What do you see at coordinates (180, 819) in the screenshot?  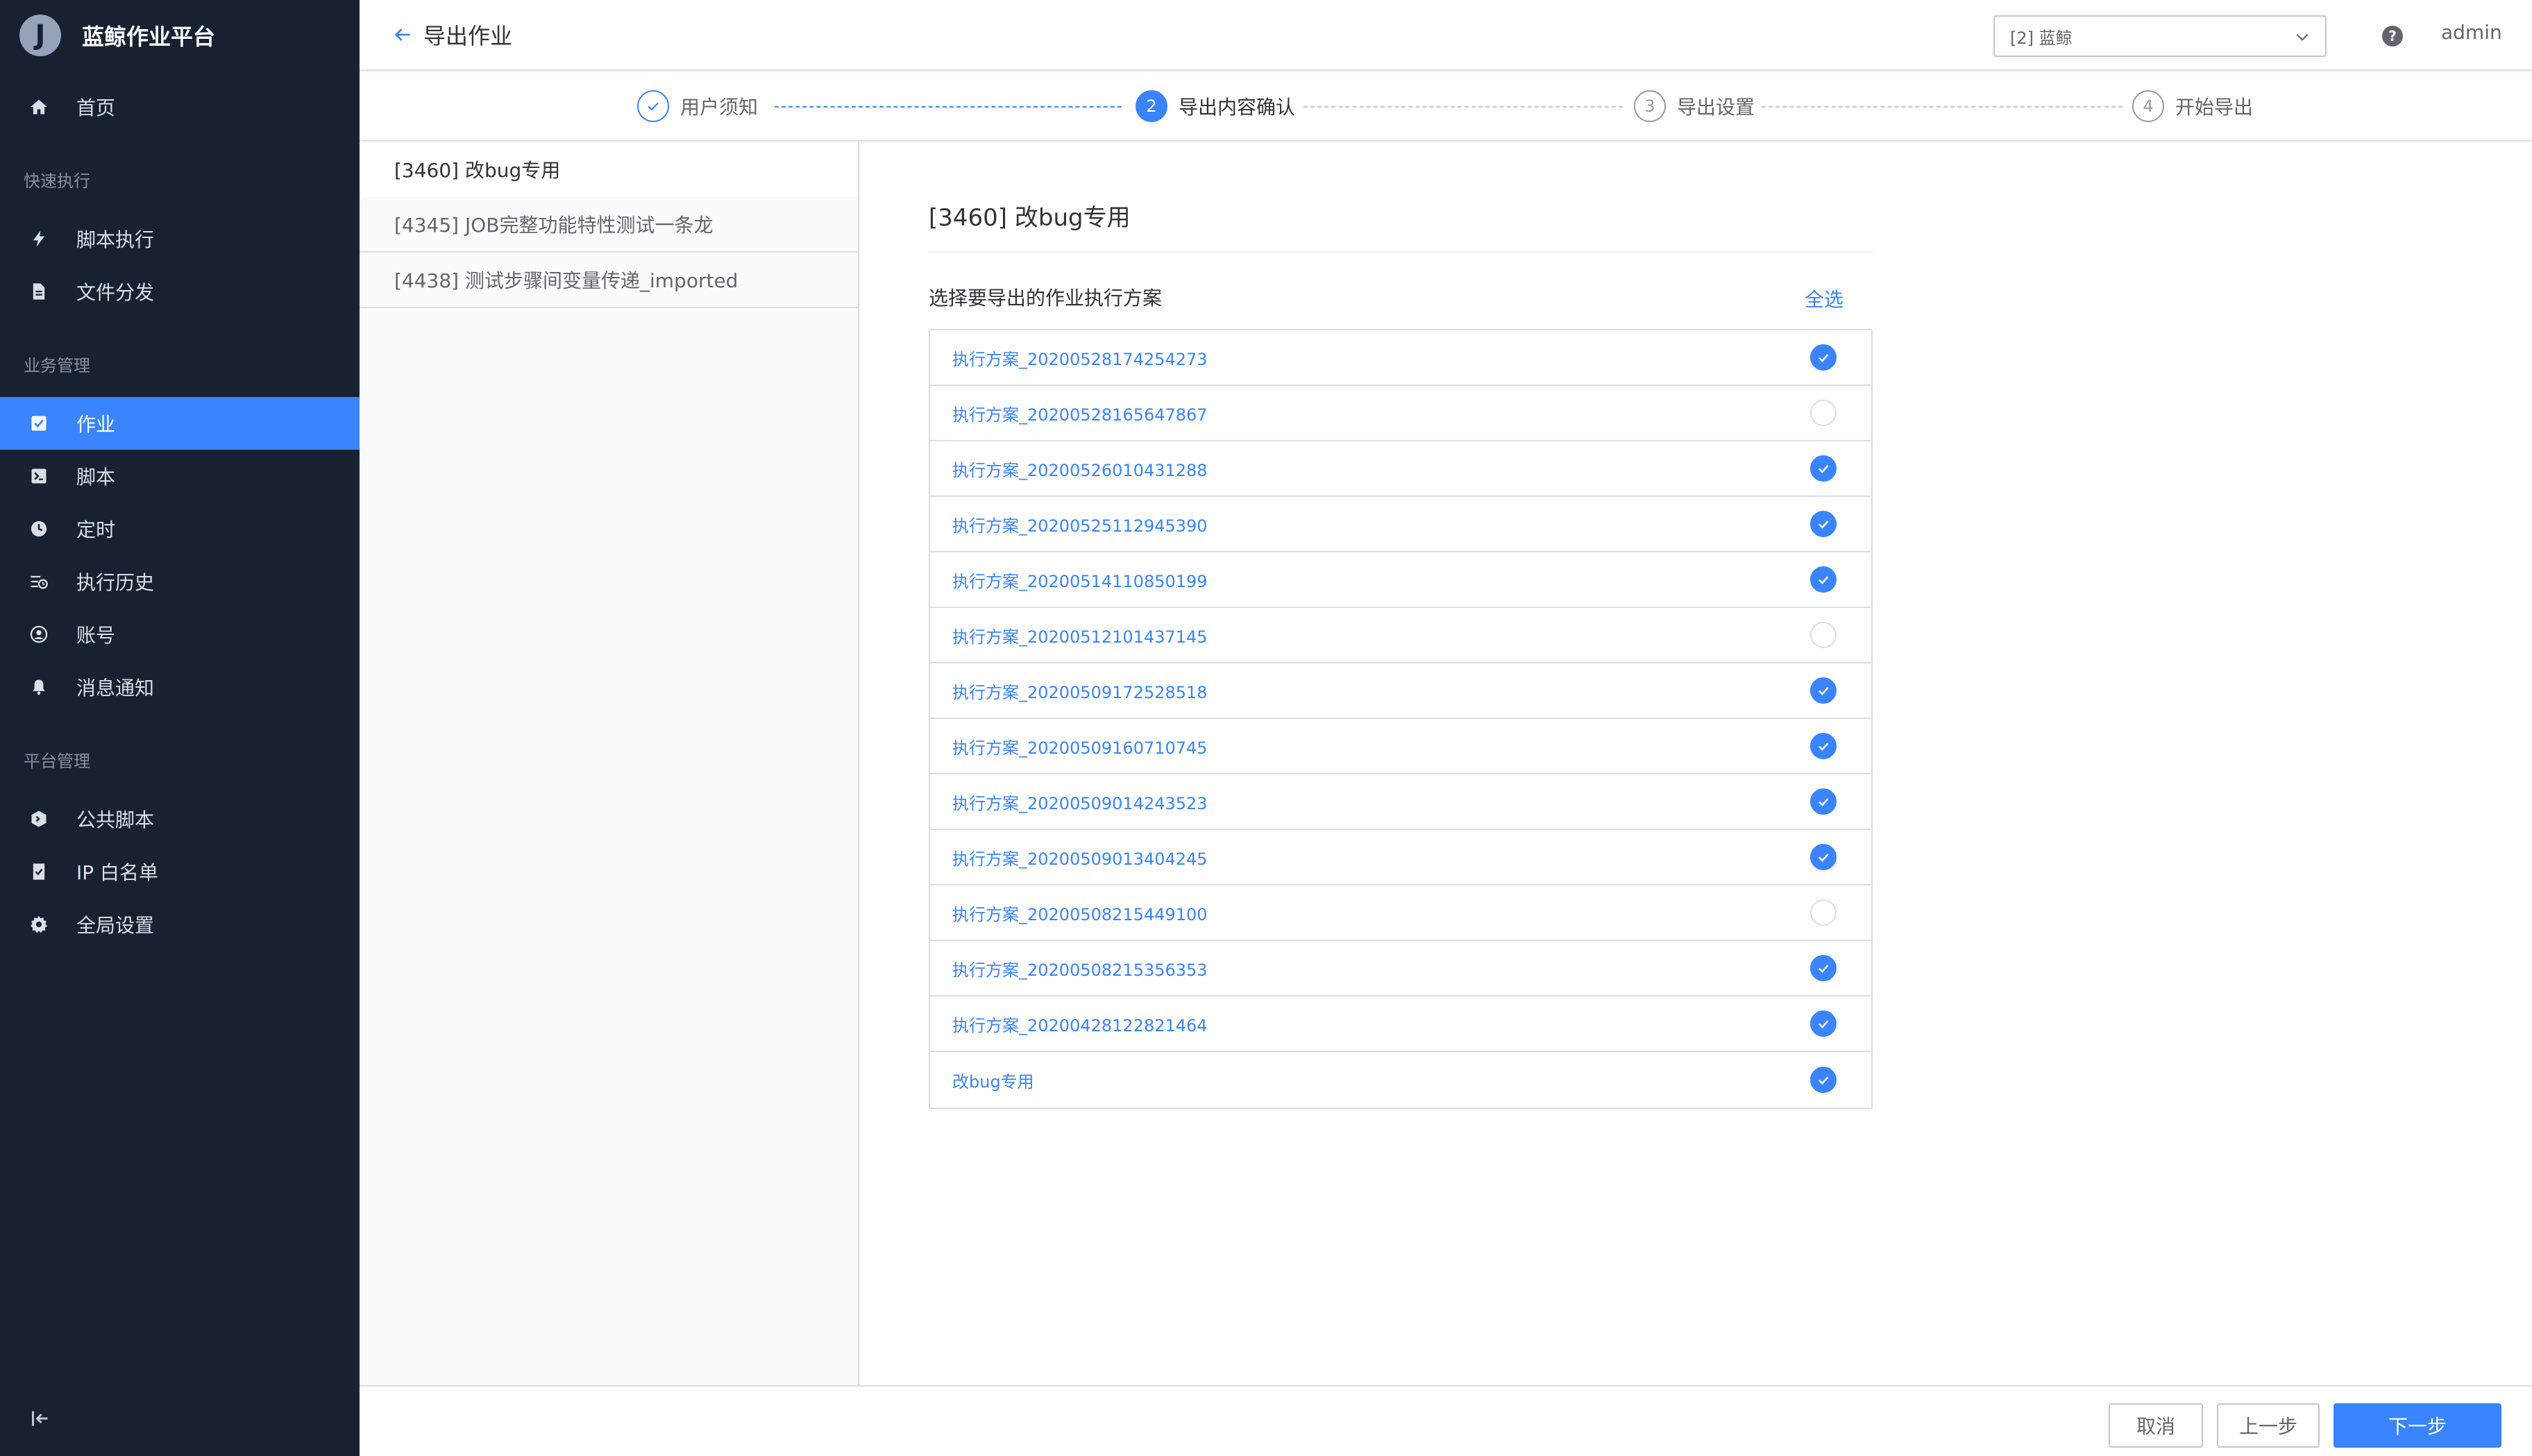 I see `sidebar-item-public-script: 公共脚本` at bounding box center [180, 819].